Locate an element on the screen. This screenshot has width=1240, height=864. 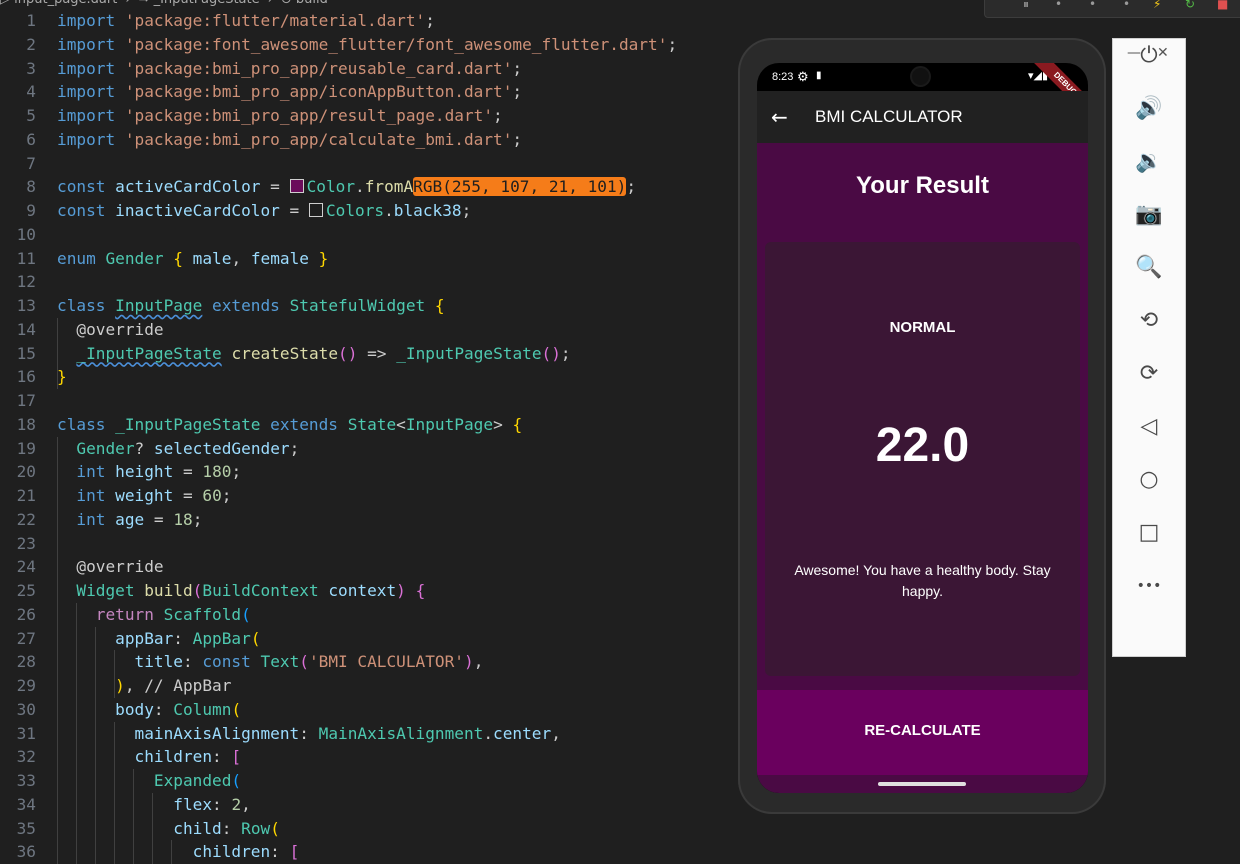
code-line: 25 Widget build(BuildContext context) { is located at coordinates (212, 591).